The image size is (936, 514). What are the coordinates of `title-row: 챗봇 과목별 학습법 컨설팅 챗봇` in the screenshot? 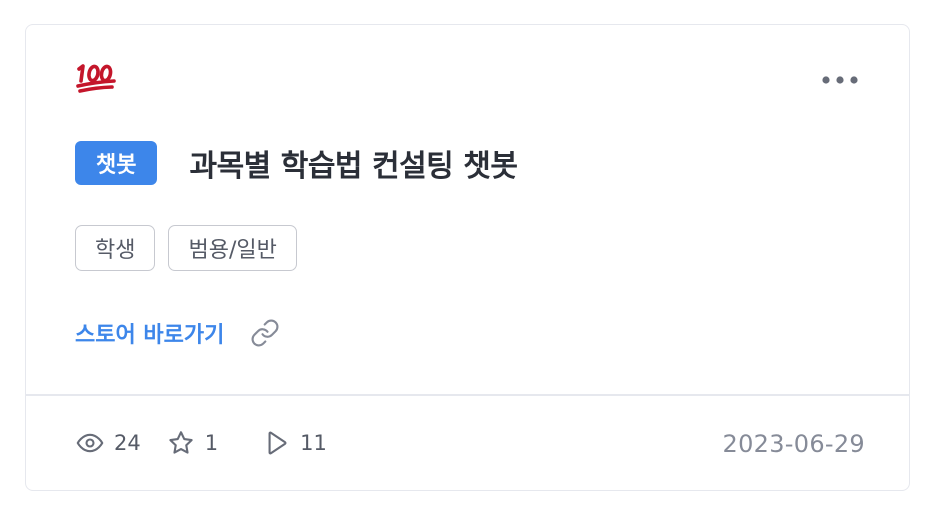 It's located at (296, 163).